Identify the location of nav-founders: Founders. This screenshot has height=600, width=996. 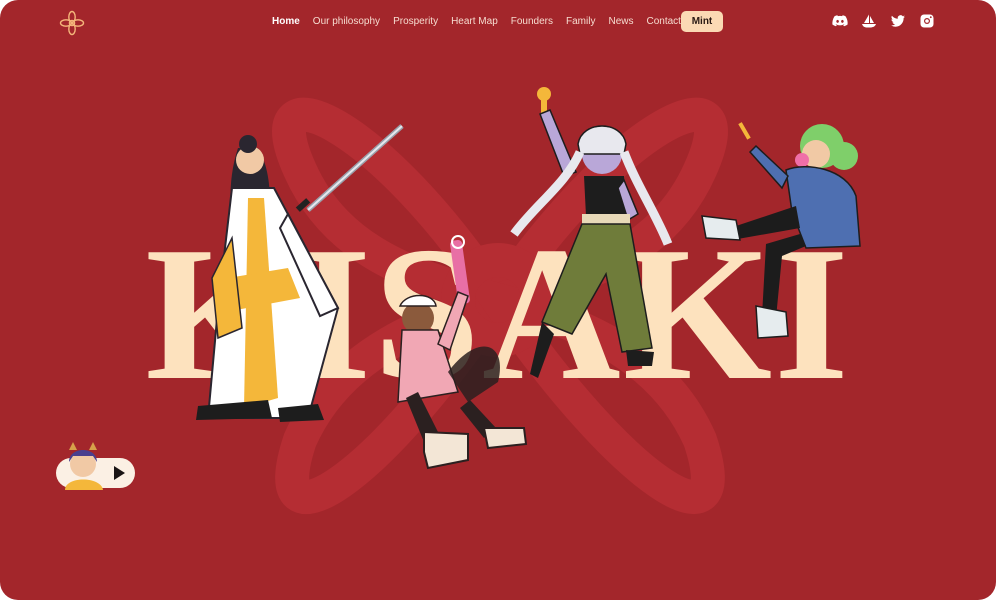
(532, 21).